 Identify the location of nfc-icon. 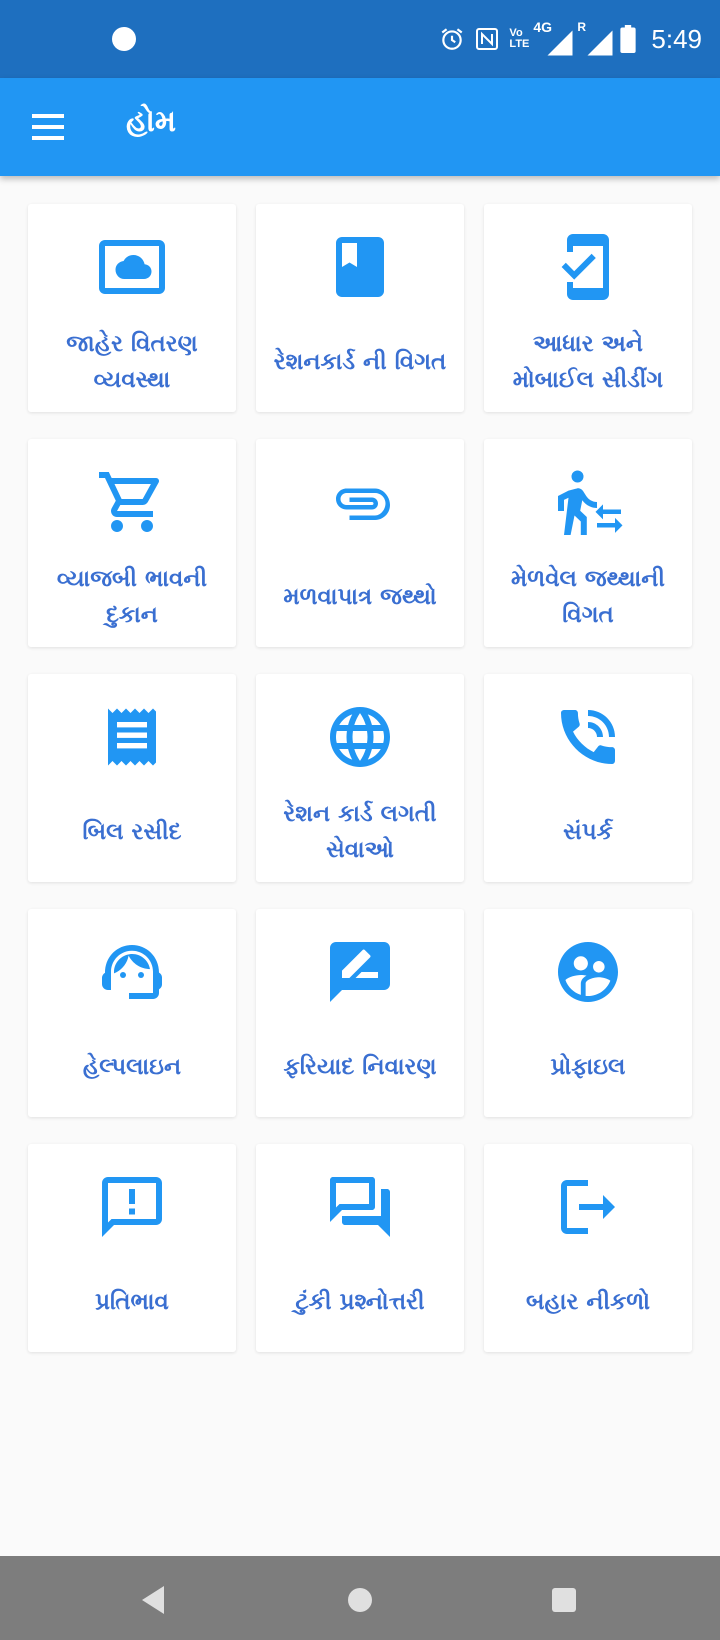
(487, 39).